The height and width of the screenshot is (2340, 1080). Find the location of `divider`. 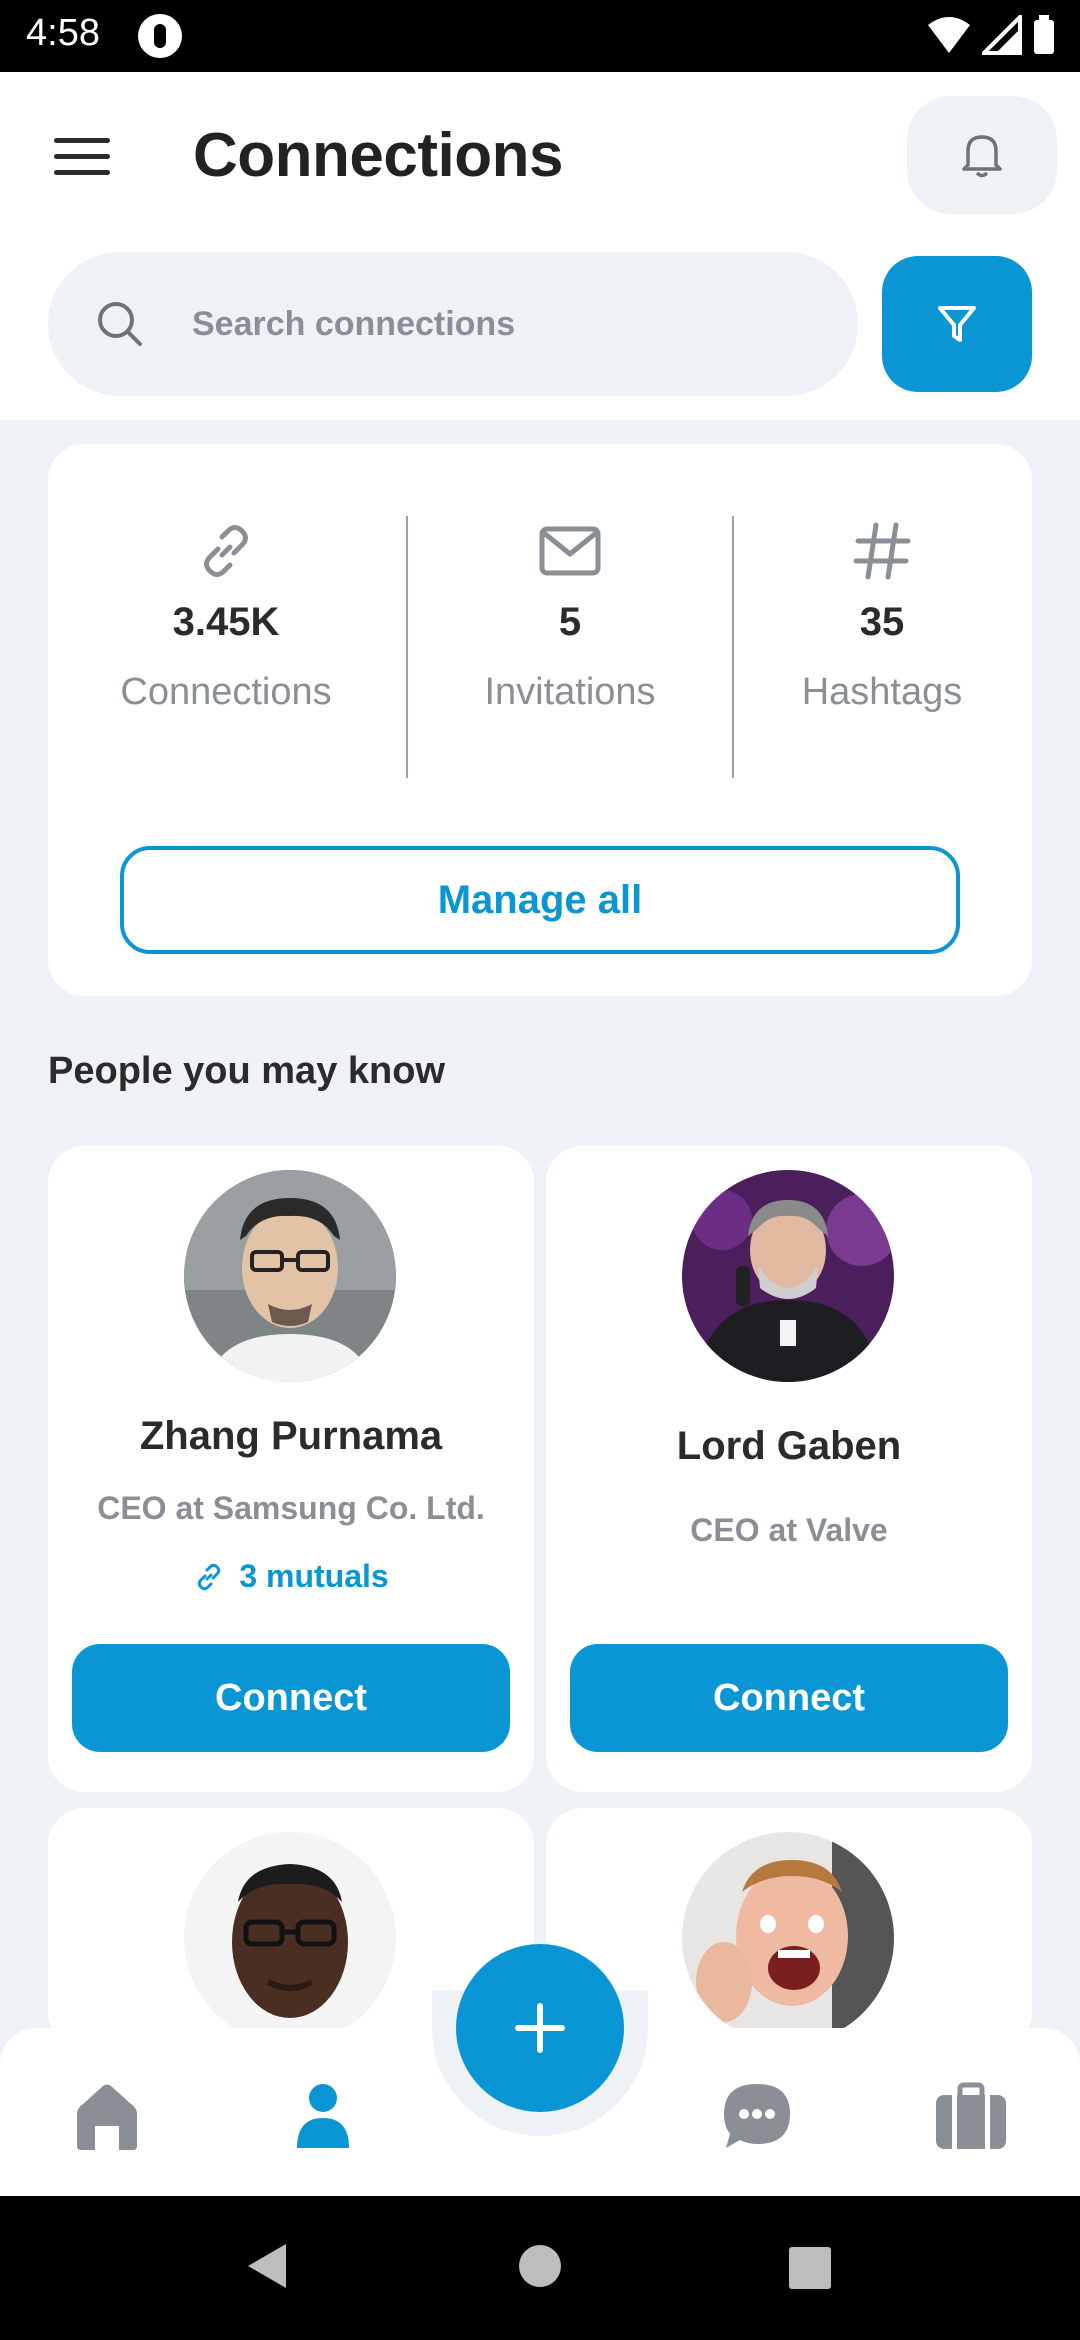

divider is located at coordinates (407, 647).